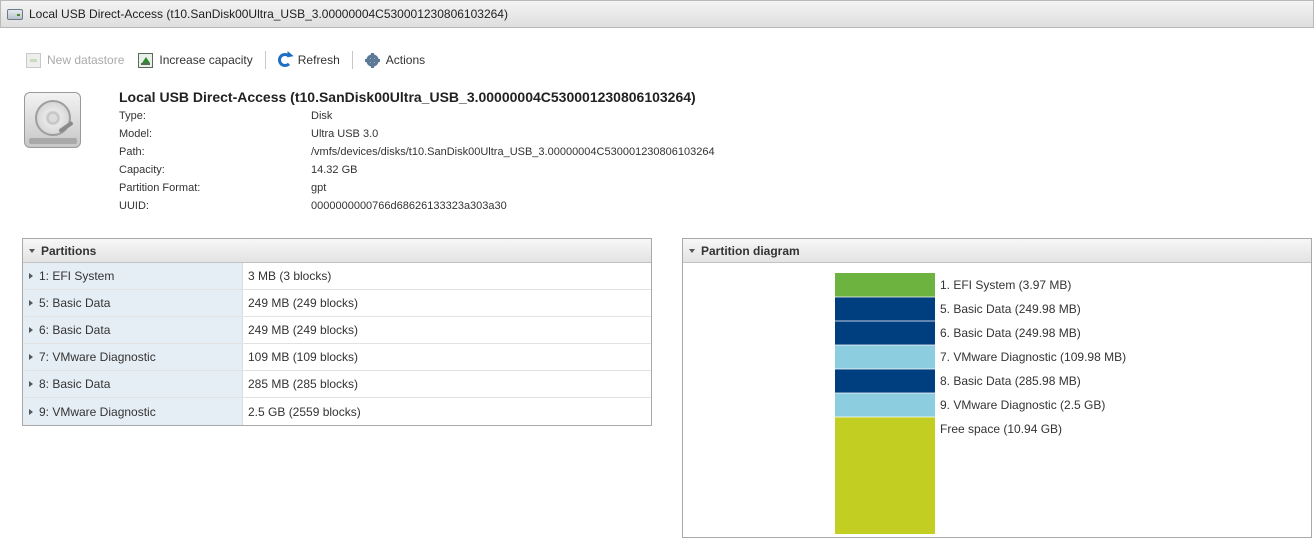 The height and width of the screenshot is (538, 1314). I want to click on actions-label: Actions, so click(405, 60).